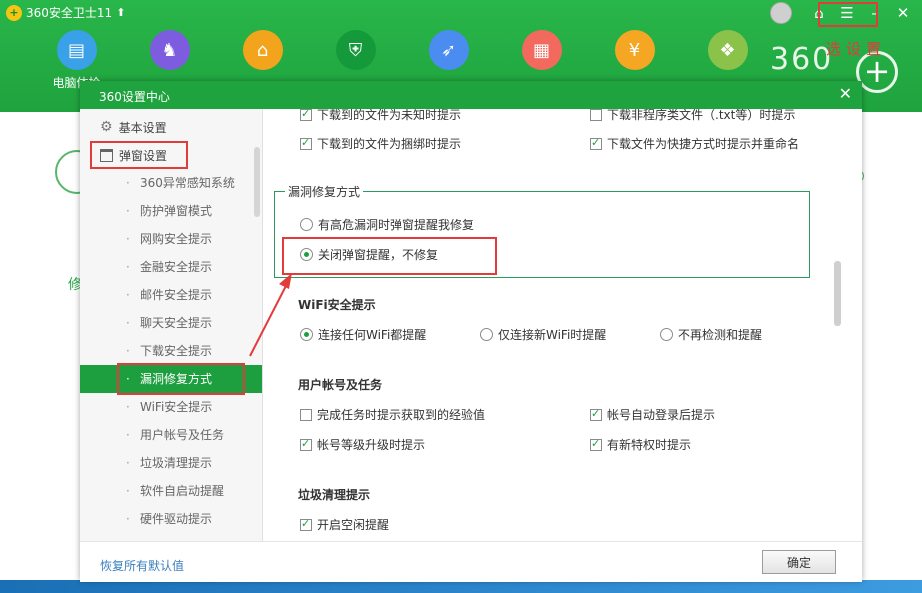 This screenshot has width=922, height=593. I want to click on option-row: 下载到的文件为未知时提示, so click(380, 116).